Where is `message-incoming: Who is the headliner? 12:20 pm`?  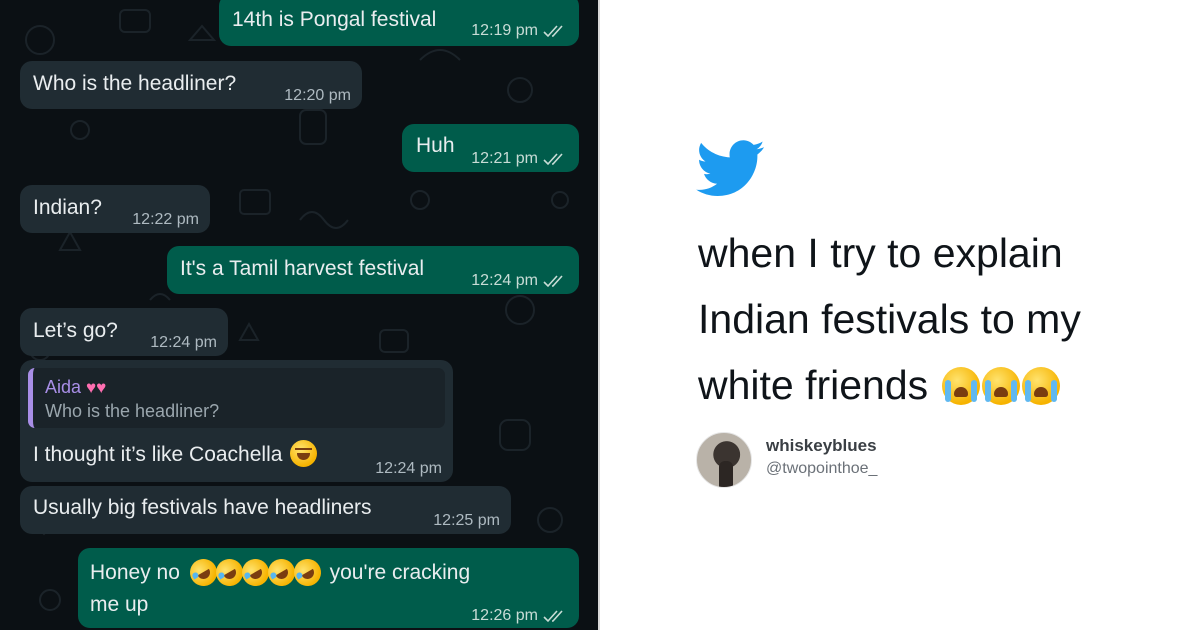 message-incoming: Who is the headliner? 12:20 pm is located at coordinates (191, 85).